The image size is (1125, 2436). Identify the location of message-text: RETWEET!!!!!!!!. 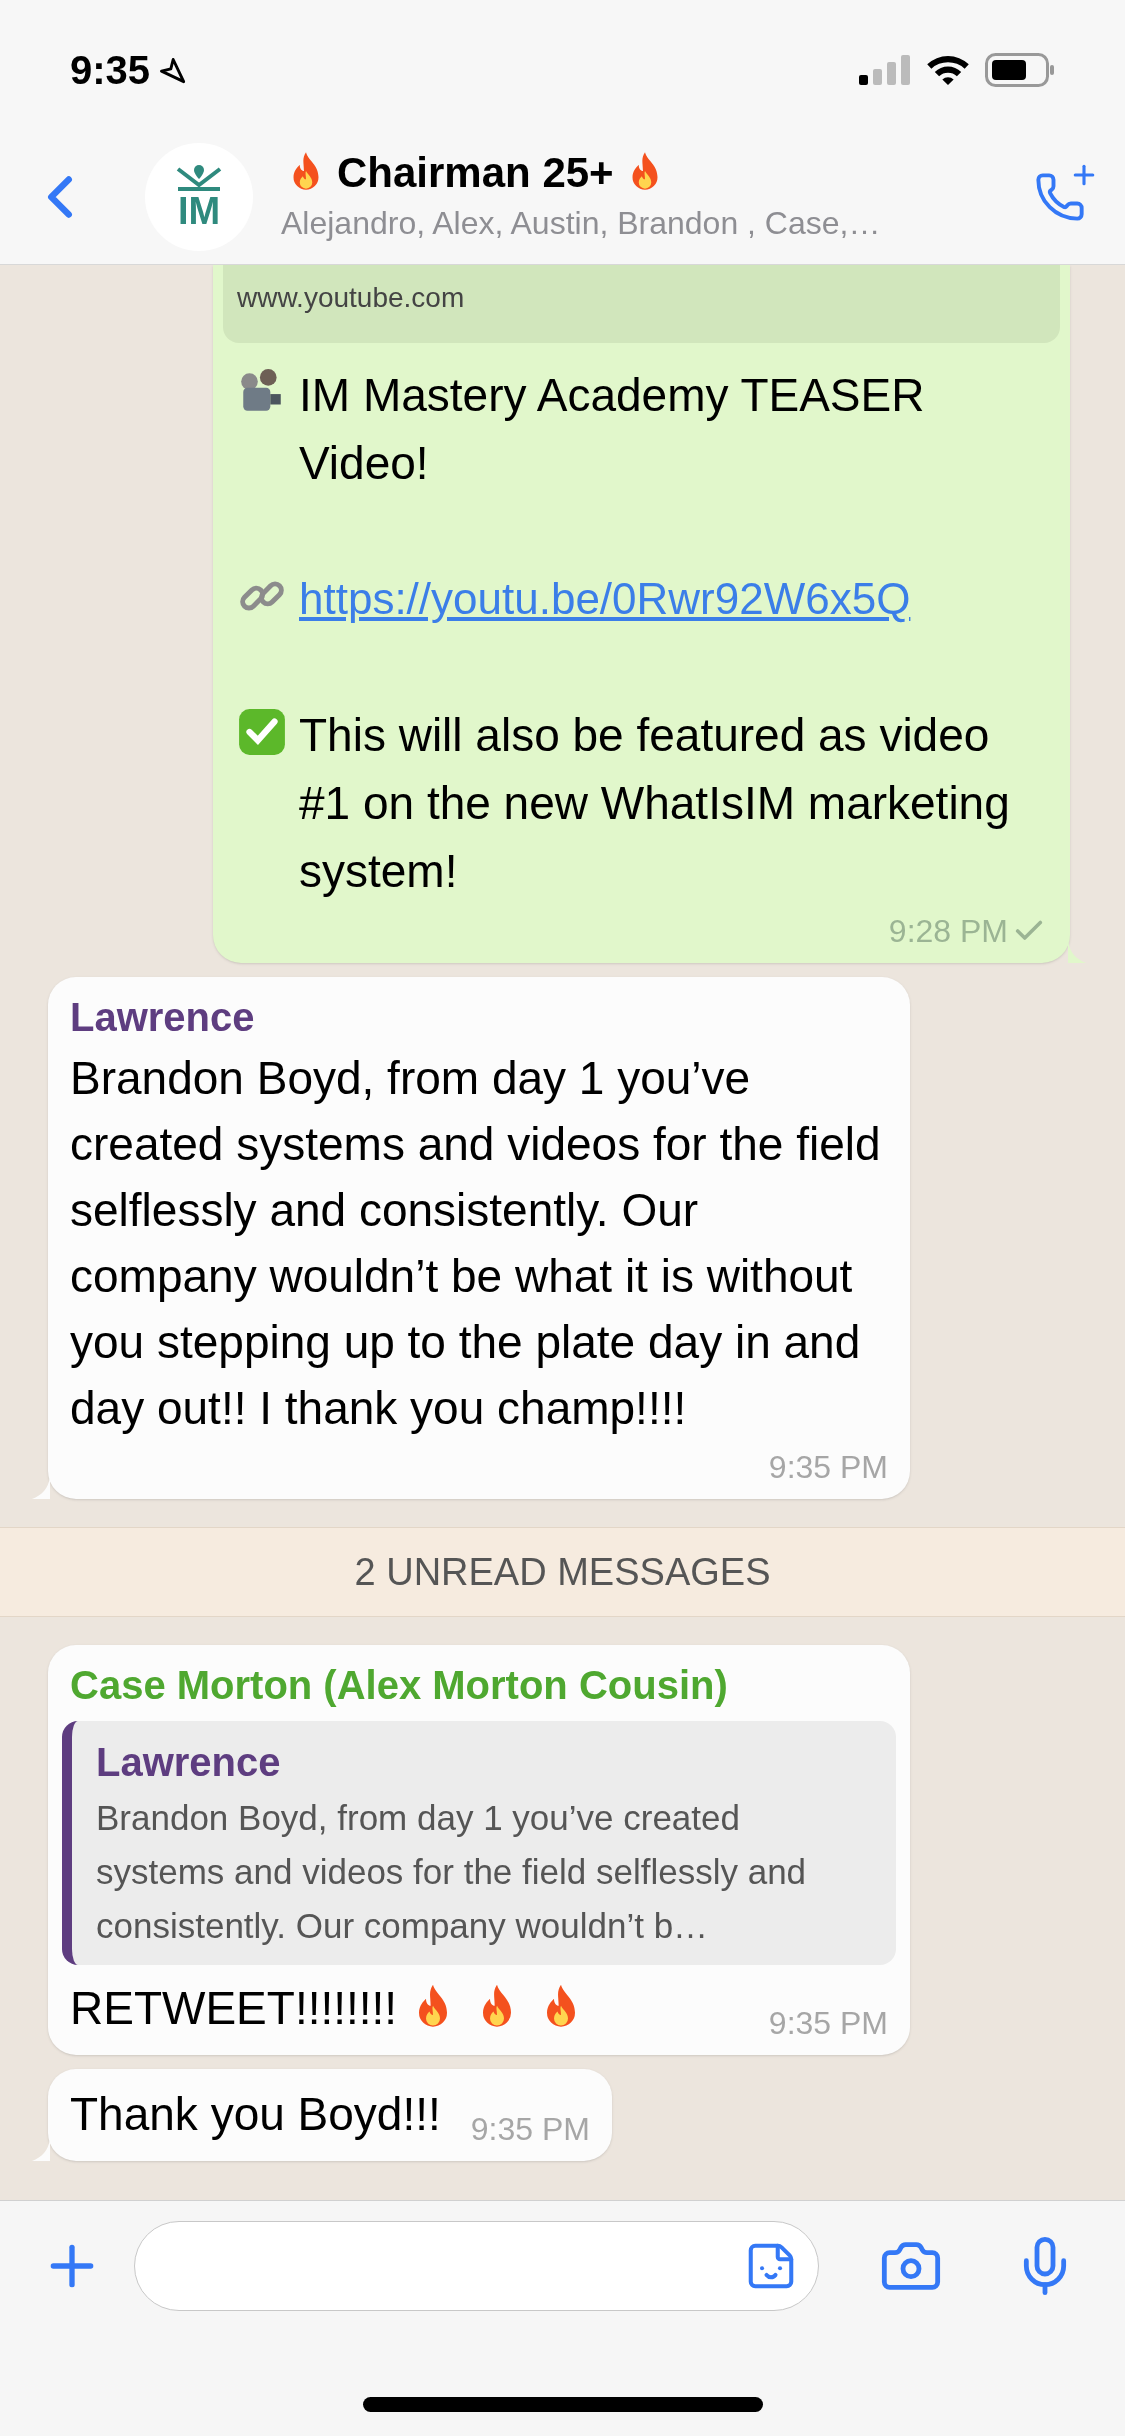
(234, 2008).